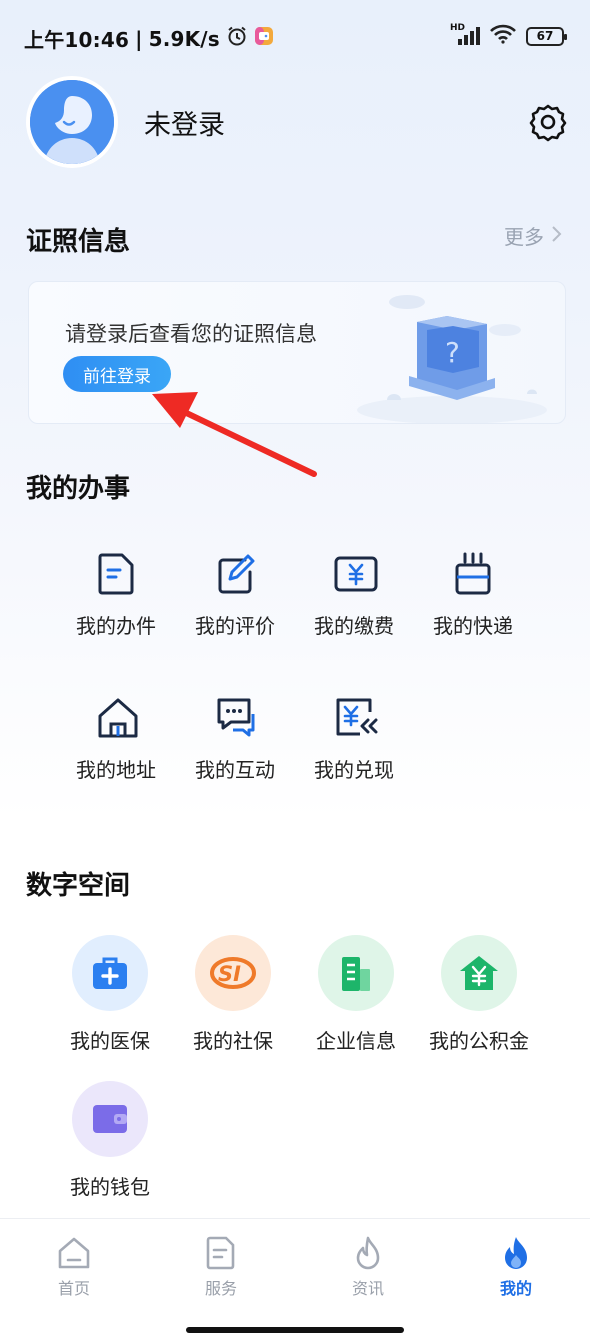  I want to click on tab-label: 首页, so click(73, 1288).